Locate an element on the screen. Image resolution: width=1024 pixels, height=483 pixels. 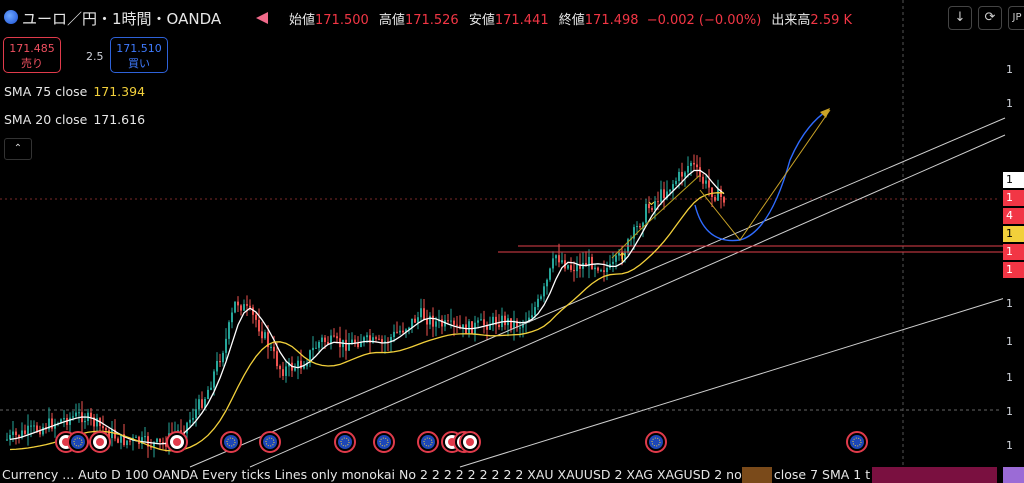
sell-label: 売り is located at coordinates (32, 63).